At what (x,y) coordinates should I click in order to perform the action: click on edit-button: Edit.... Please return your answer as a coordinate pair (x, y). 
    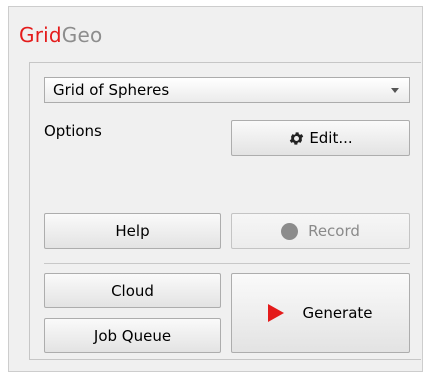
    Looking at the image, I should click on (320, 138).